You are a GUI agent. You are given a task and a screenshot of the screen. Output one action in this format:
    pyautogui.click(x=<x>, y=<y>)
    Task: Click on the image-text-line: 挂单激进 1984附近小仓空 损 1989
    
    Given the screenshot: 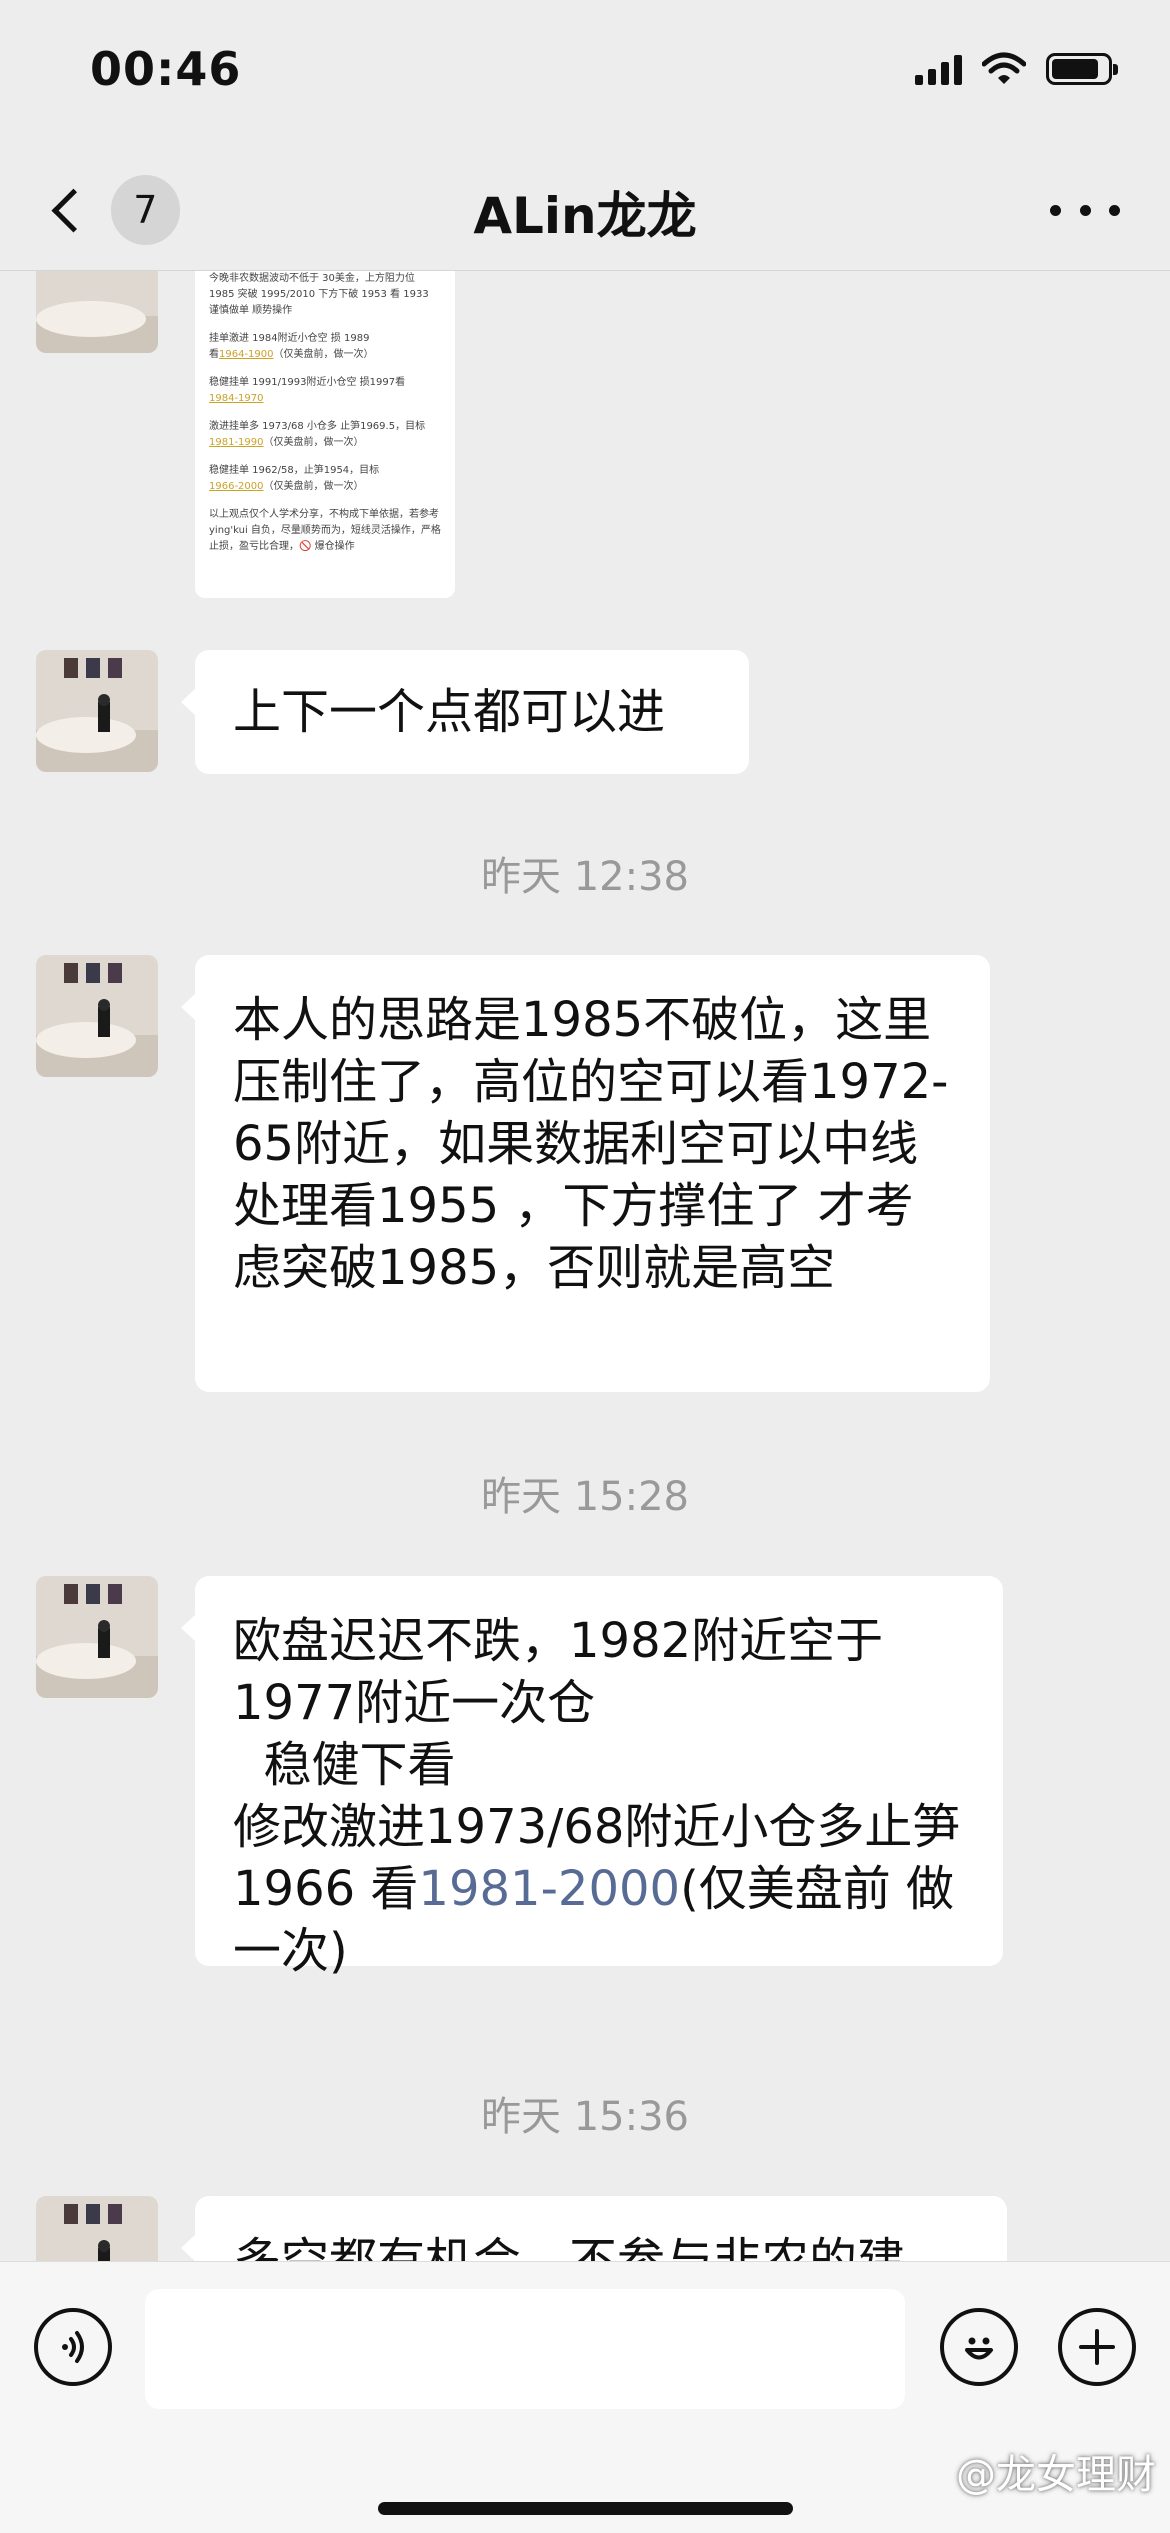 What is the action you would take?
    pyautogui.click(x=289, y=338)
    